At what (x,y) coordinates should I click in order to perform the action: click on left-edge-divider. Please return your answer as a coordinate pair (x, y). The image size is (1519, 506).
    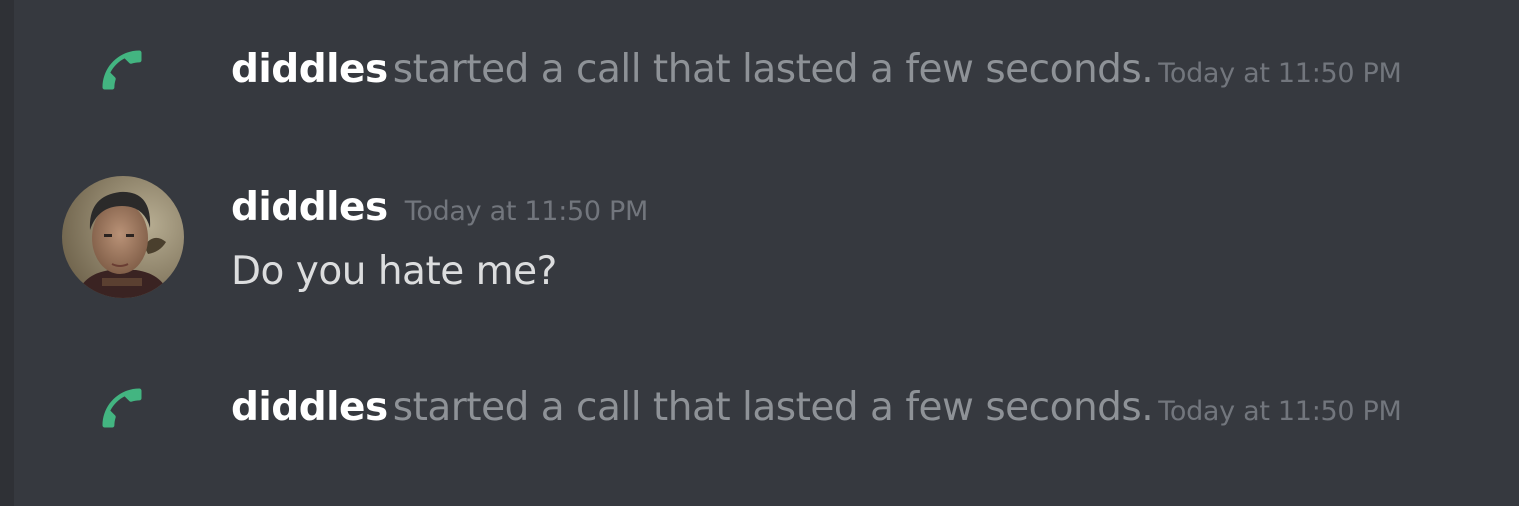
    Looking at the image, I should click on (7, 253).